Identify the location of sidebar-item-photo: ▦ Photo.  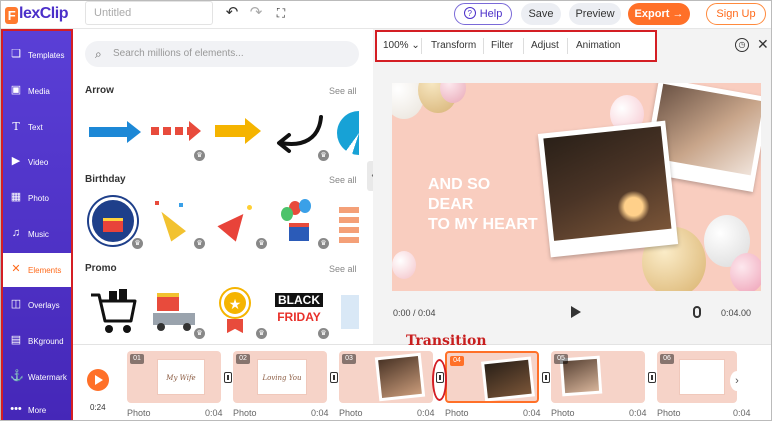
(37, 198).